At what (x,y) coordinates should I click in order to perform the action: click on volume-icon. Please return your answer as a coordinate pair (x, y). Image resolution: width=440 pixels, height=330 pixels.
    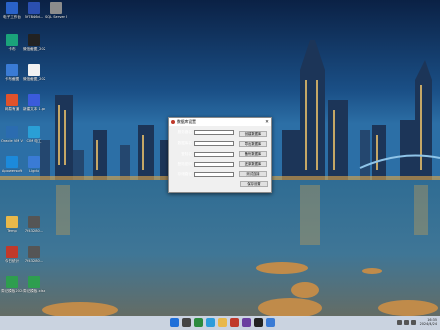
    Looking at the image, I should click on (406, 322).